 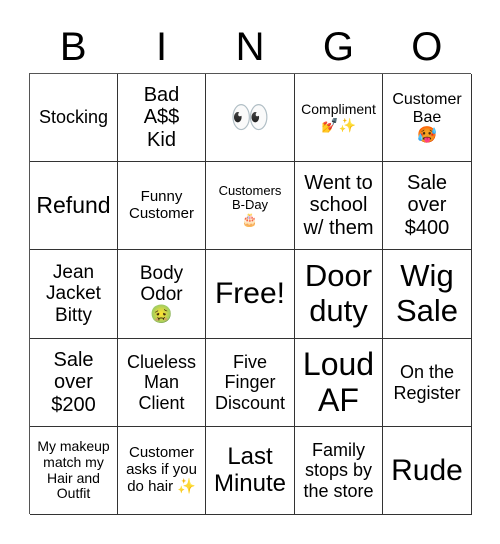 I want to click on cell-text: Customer Bae, so click(x=427, y=108).